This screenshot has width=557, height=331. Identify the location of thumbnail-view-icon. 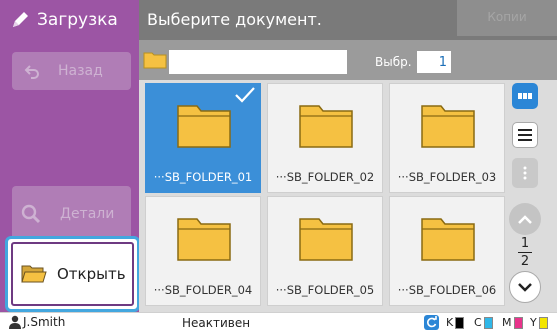
(525, 96).